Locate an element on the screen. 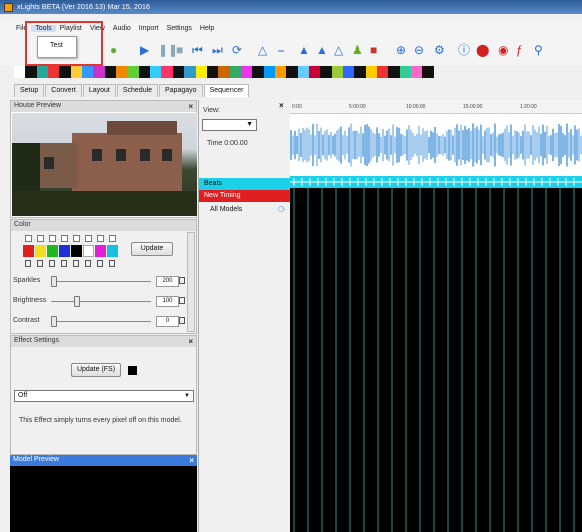 This screenshot has height=532, width=582. fast-forward-icon: ⏭ is located at coordinates (217, 50).